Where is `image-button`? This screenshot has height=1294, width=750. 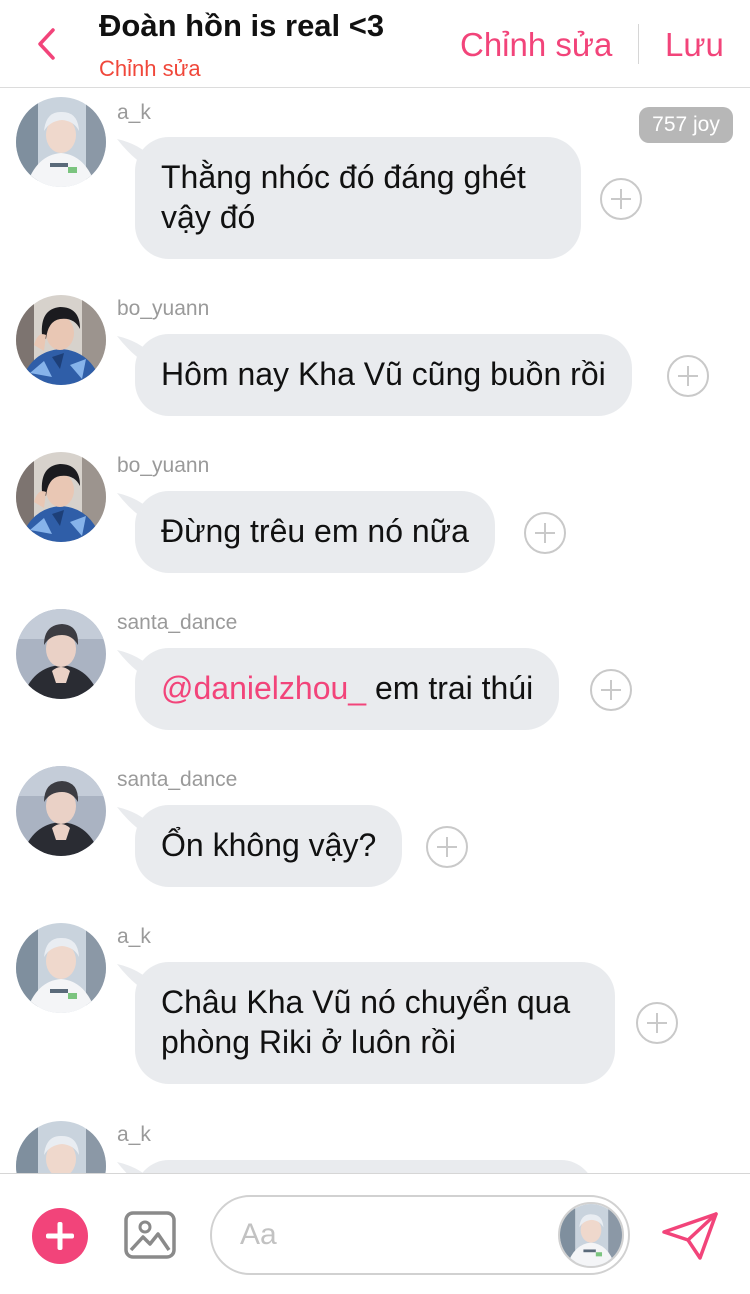
image-button is located at coordinates (150, 1235).